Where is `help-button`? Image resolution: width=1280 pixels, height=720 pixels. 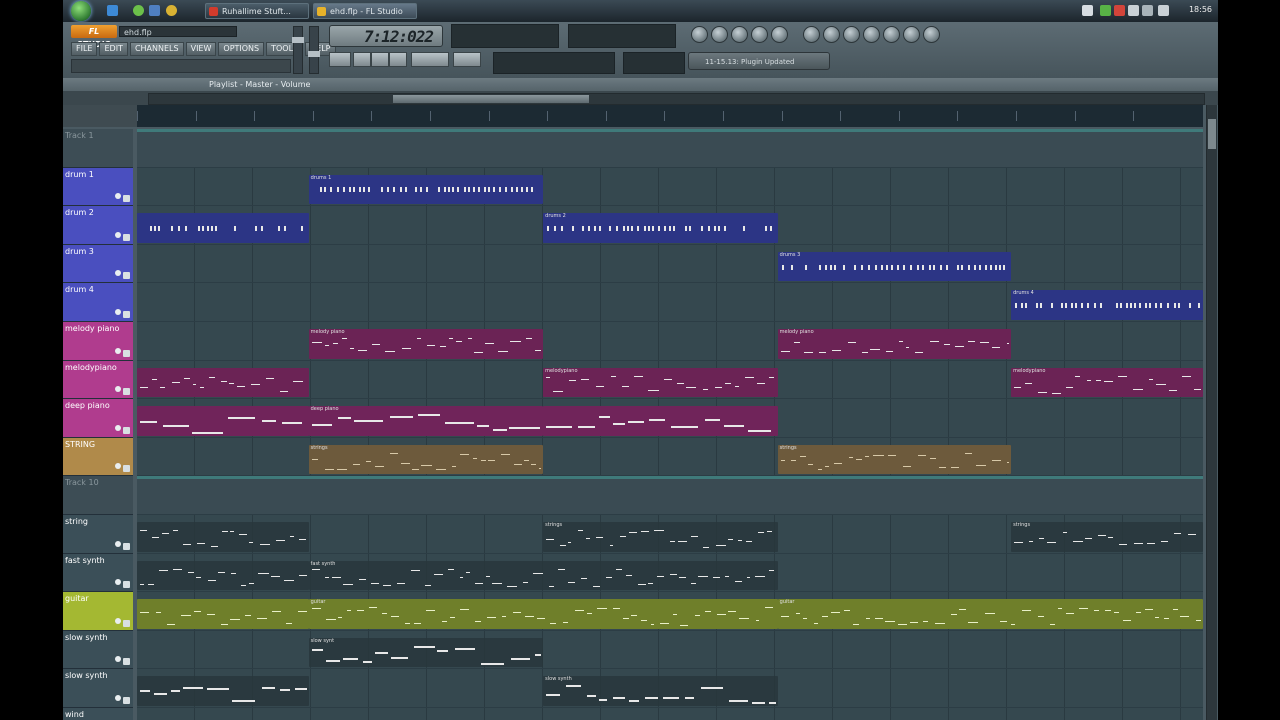 help-button is located at coordinates (931, 34).